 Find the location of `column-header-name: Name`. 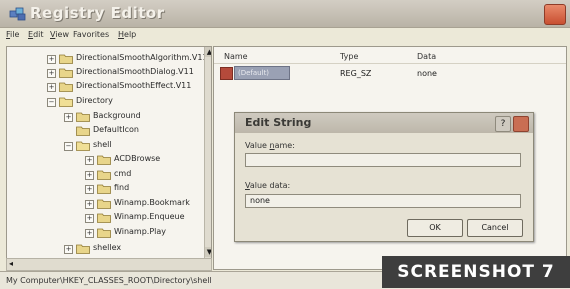

column-header-name: Name is located at coordinates (236, 56).